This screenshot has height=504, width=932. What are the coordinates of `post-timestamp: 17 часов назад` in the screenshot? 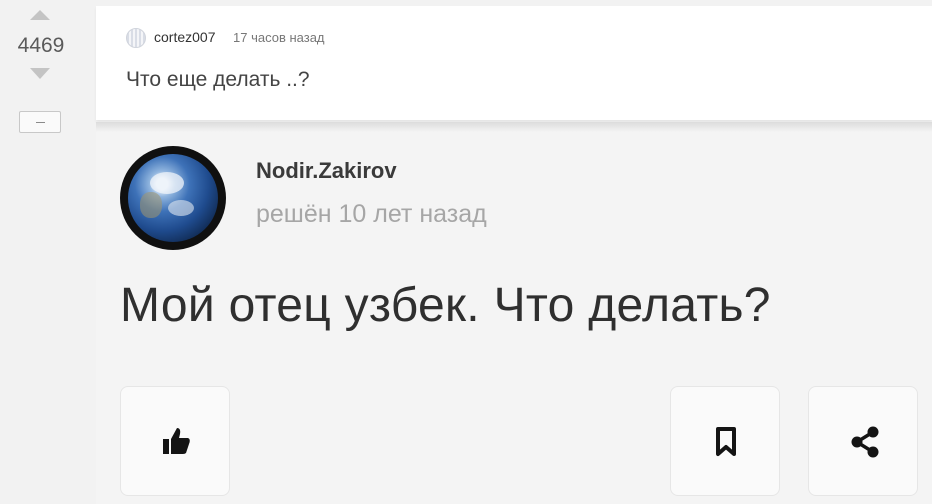 It's located at (279, 37).